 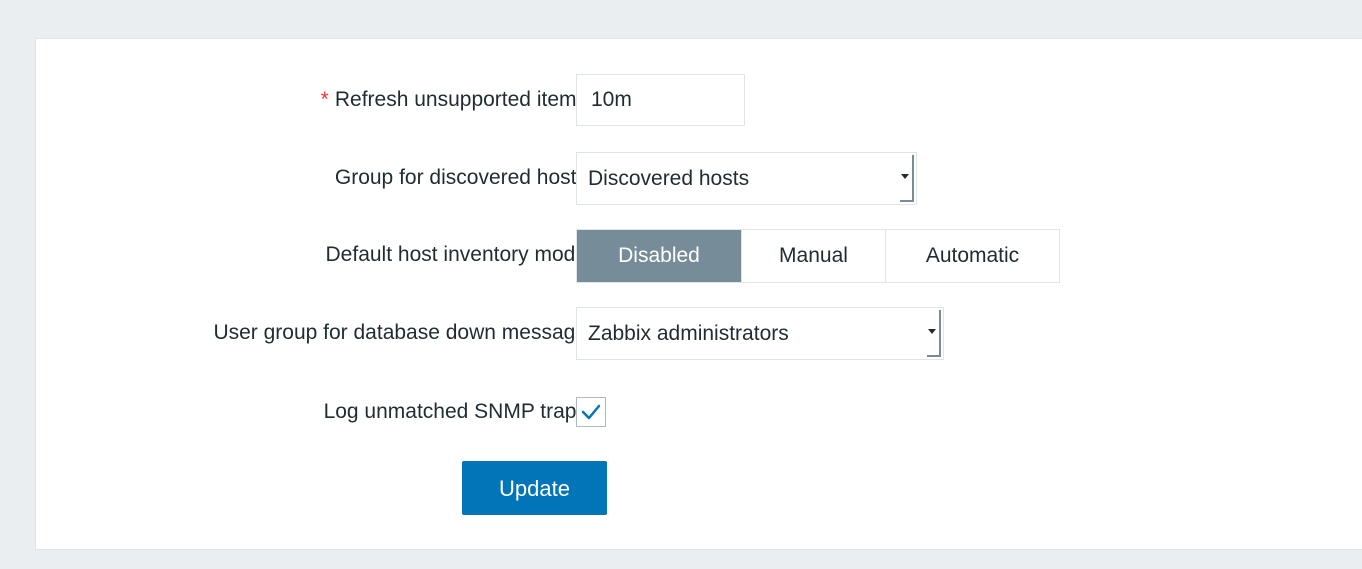 What do you see at coordinates (659, 256) in the screenshot?
I see `inventory-mode-disabled: Disabled` at bounding box center [659, 256].